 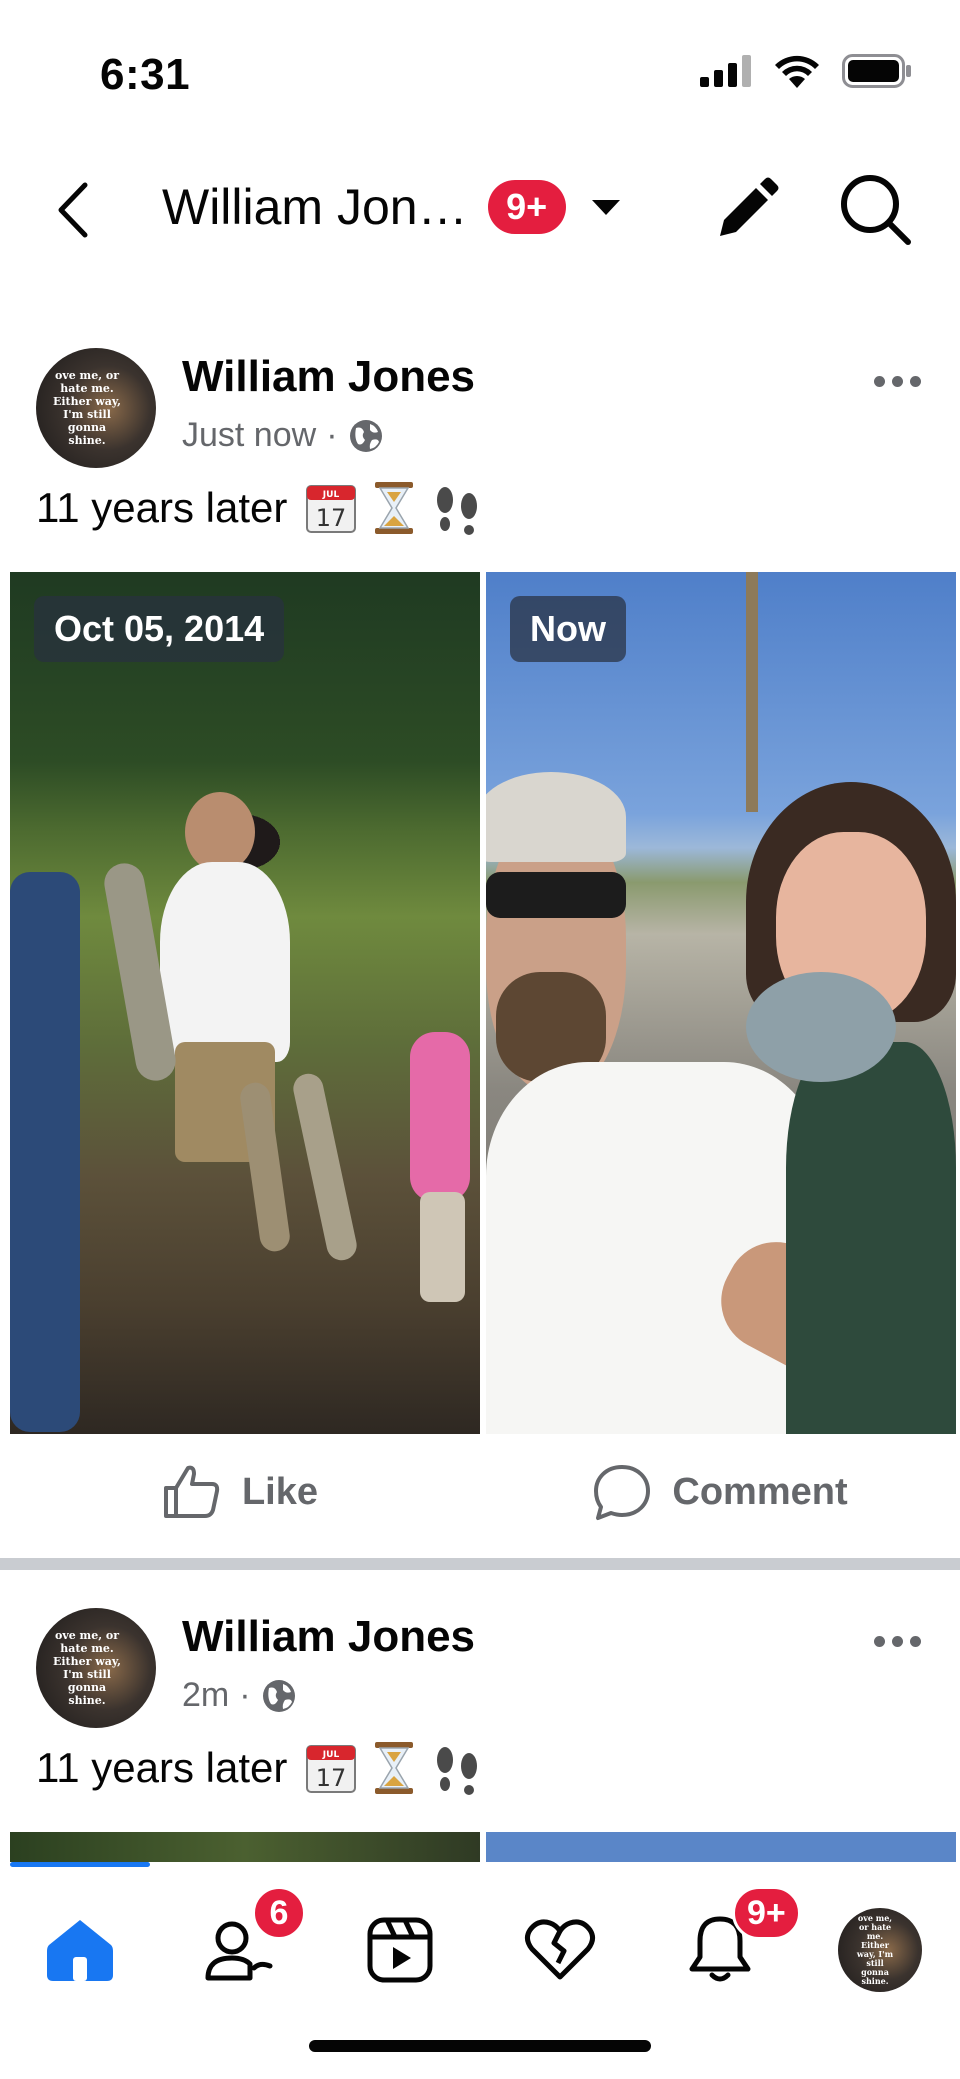 What do you see at coordinates (876, 71) in the screenshot?
I see `battery-icon` at bounding box center [876, 71].